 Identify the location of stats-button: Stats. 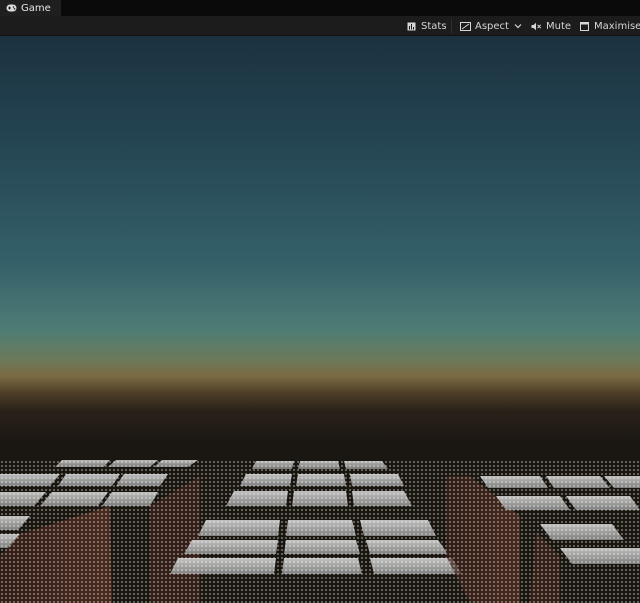
(427, 26).